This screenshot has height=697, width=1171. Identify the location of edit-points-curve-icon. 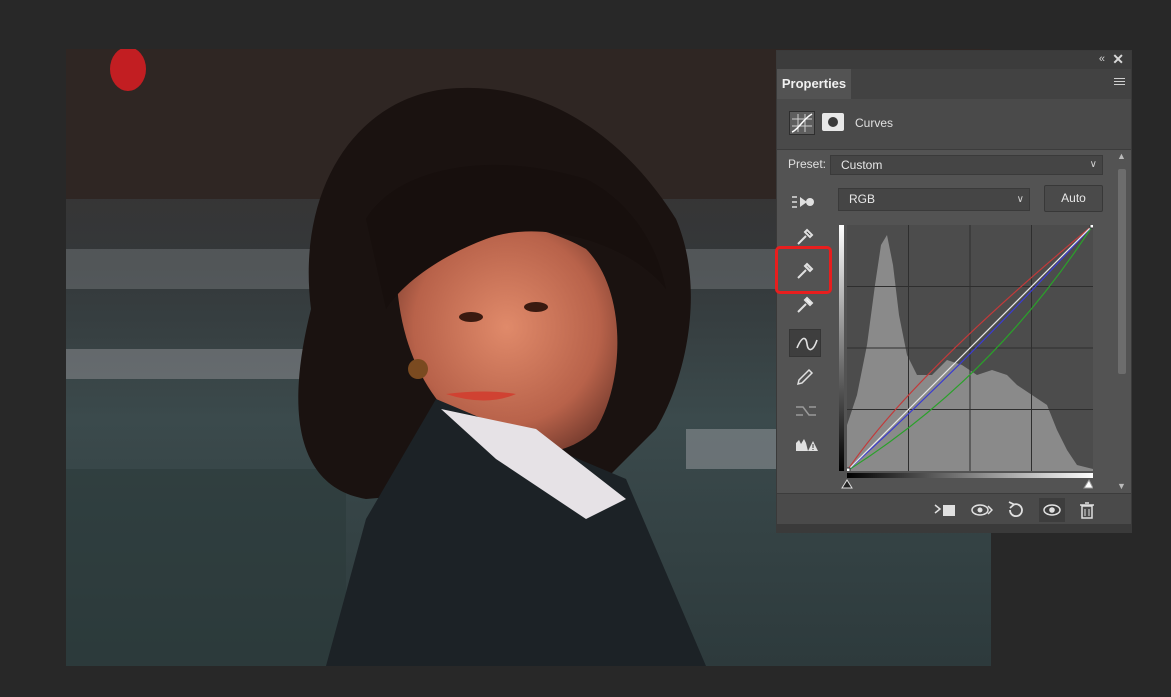
(805, 343).